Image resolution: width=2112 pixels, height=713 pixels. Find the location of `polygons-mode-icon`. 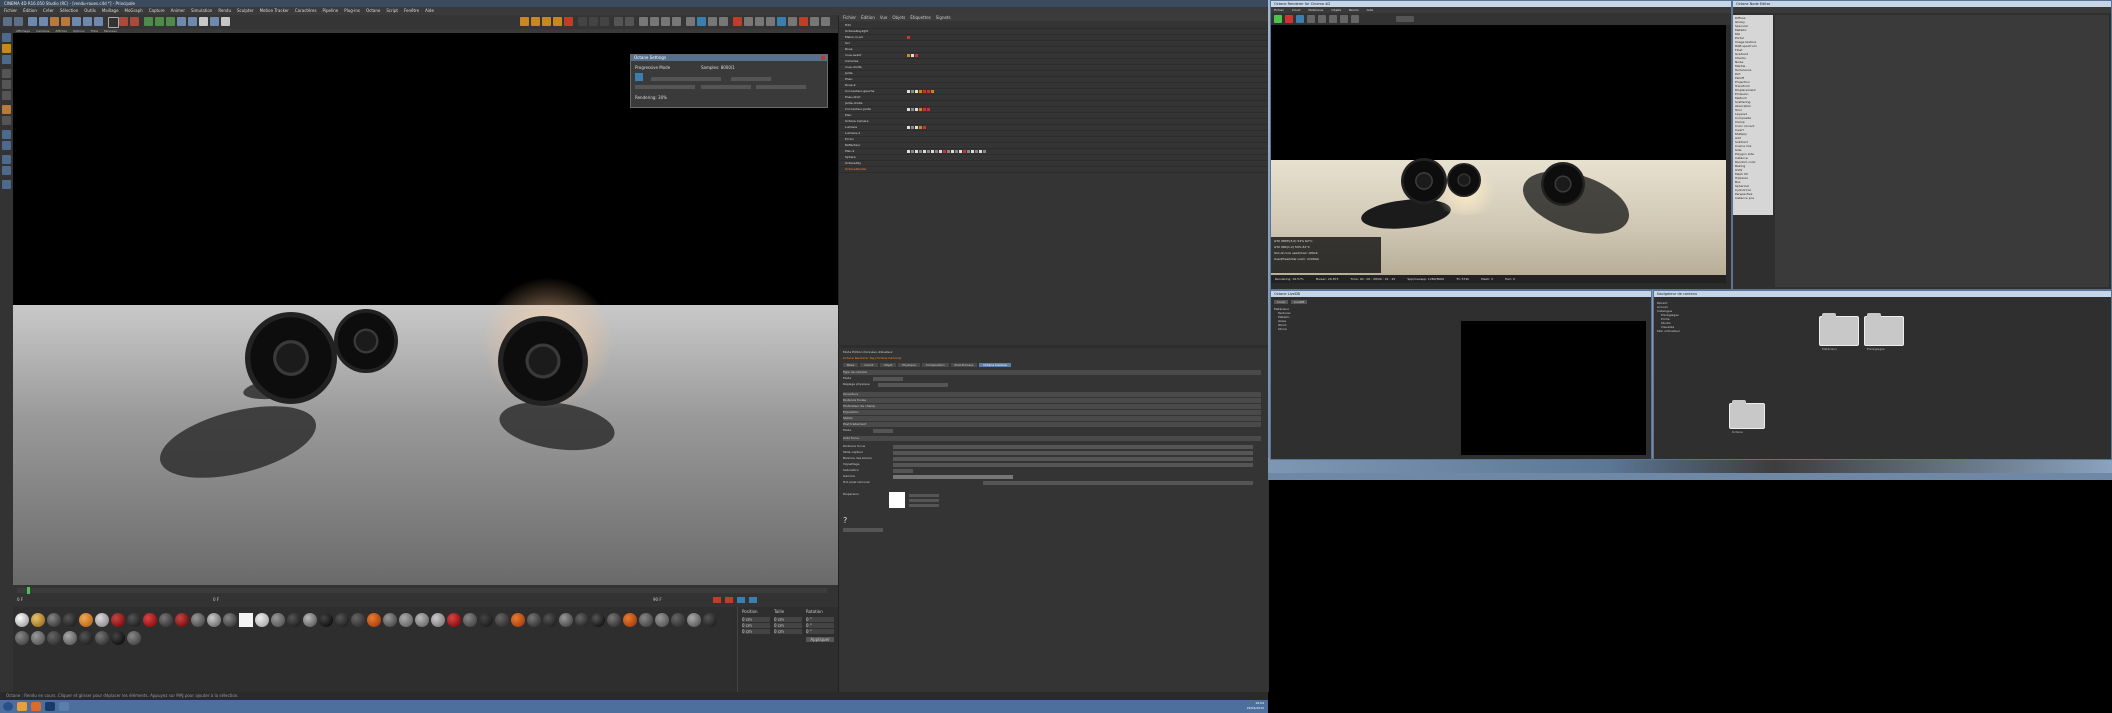

polygons-mode-icon is located at coordinates (6, 95).